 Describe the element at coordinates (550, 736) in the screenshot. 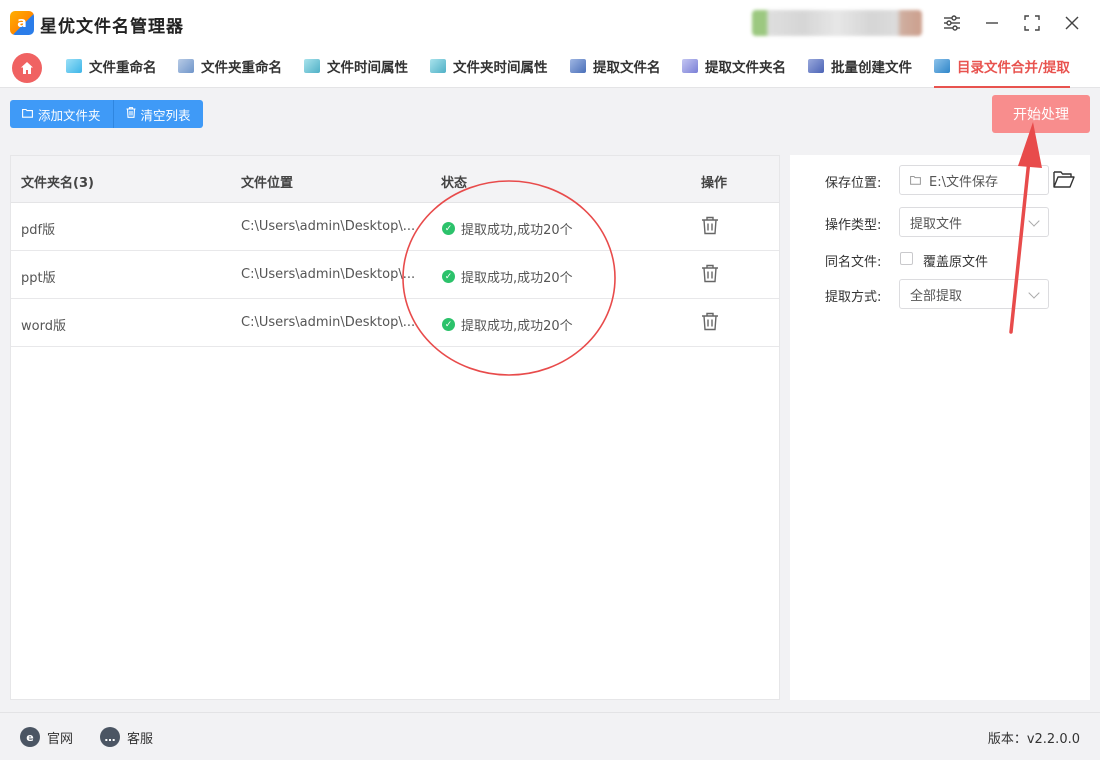

I see `footer: e 官网 … 客服 版本：v2.2.0.0` at that location.